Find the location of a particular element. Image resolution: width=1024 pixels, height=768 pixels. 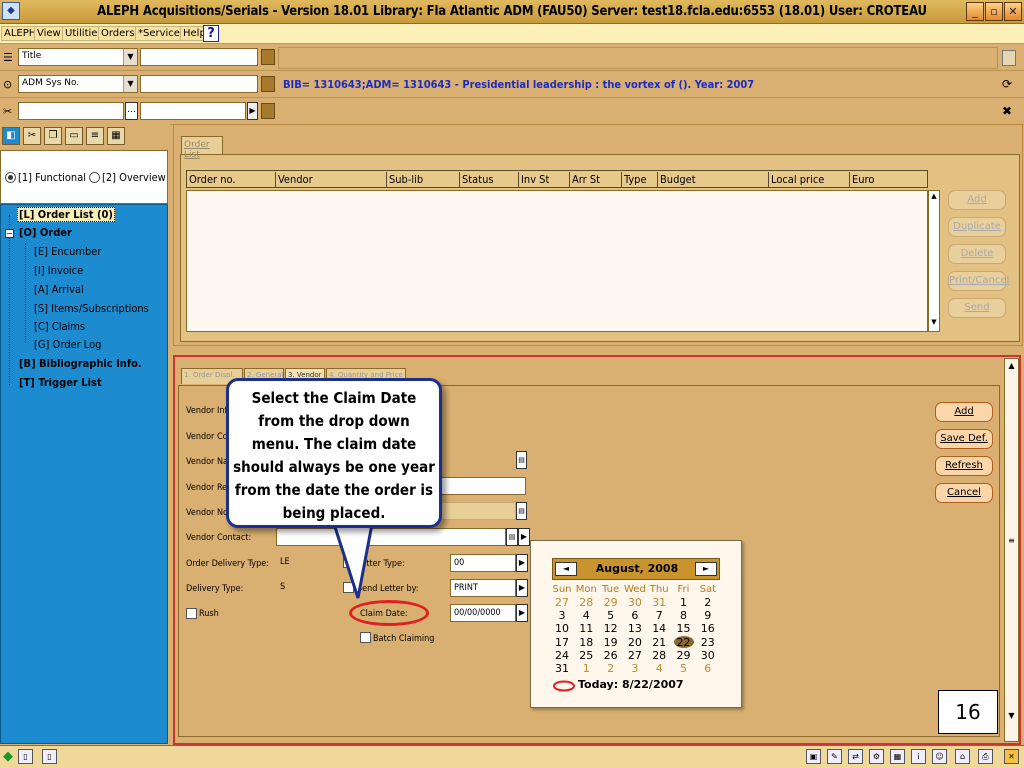

next-month-button: ► is located at coordinates (706, 569).